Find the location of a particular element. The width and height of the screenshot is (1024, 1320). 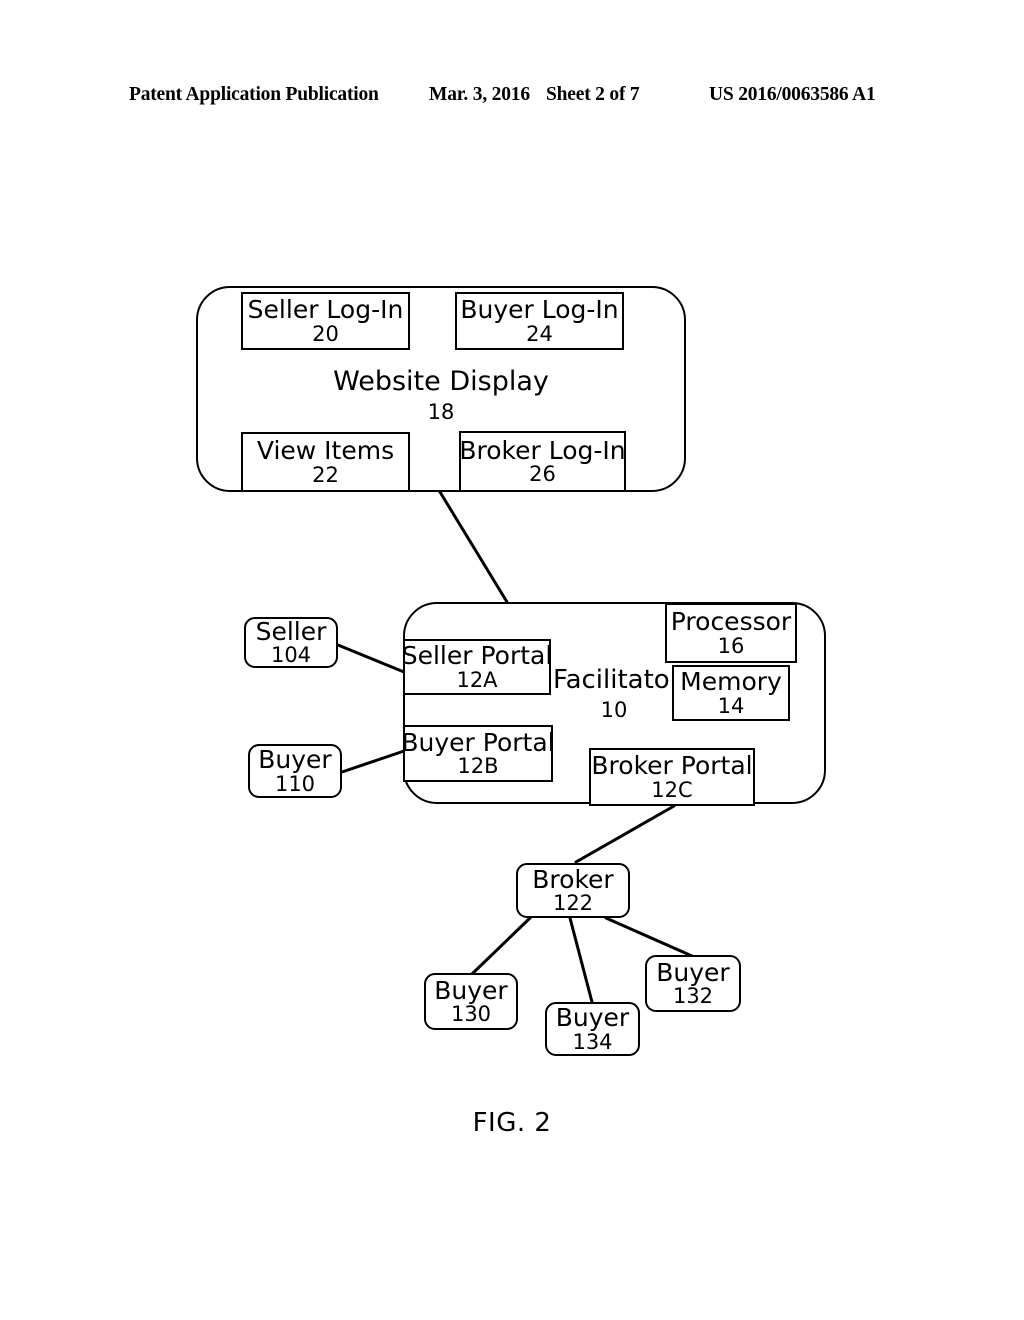

node-seller-portal-ref: 12A is located at coordinates (477, 679).